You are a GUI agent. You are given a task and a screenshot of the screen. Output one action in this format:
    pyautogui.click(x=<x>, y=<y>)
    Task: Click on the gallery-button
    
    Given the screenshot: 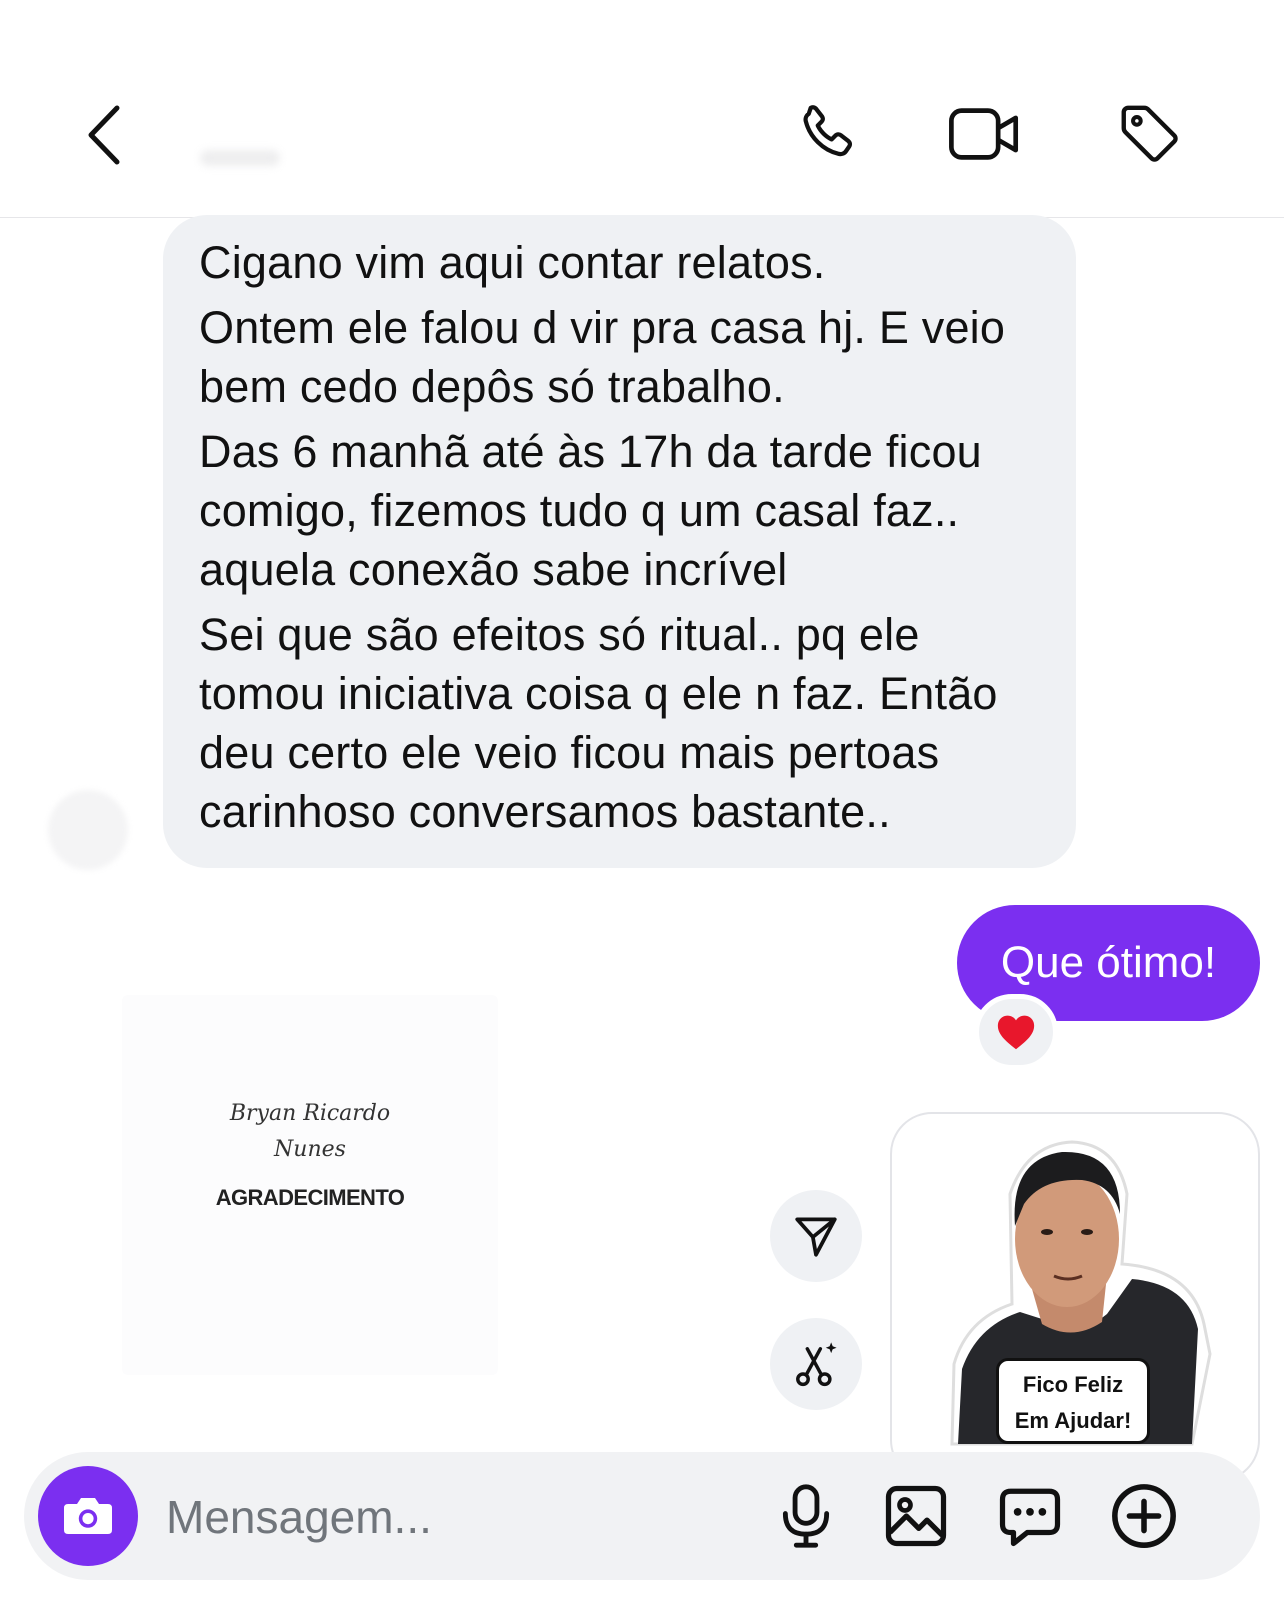 What is the action you would take?
    pyautogui.click(x=916, y=1516)
    